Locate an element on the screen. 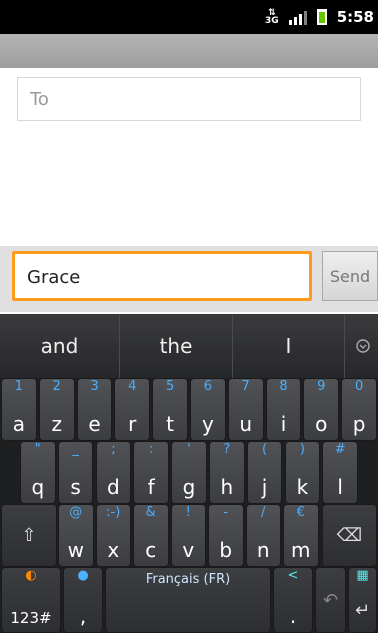  send-button: Send is located at coordinates (350, 276).